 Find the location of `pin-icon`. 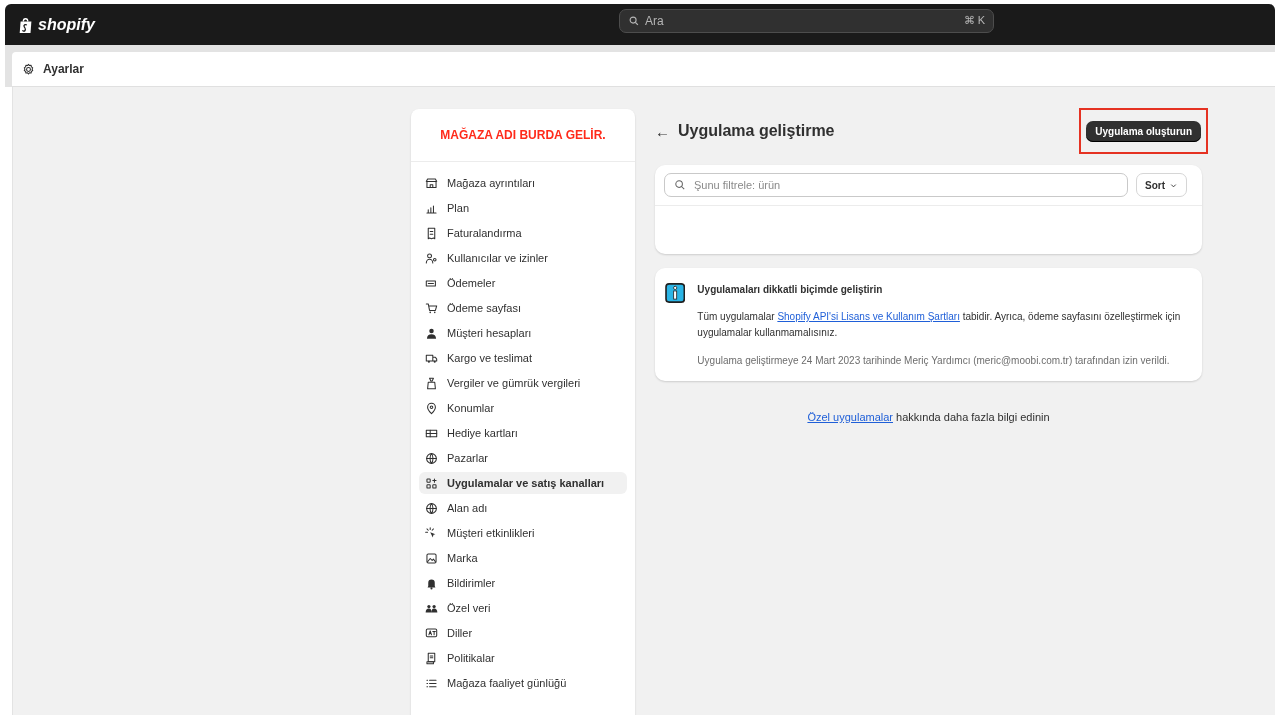

pin-icon is located at coordinates (431, 408).